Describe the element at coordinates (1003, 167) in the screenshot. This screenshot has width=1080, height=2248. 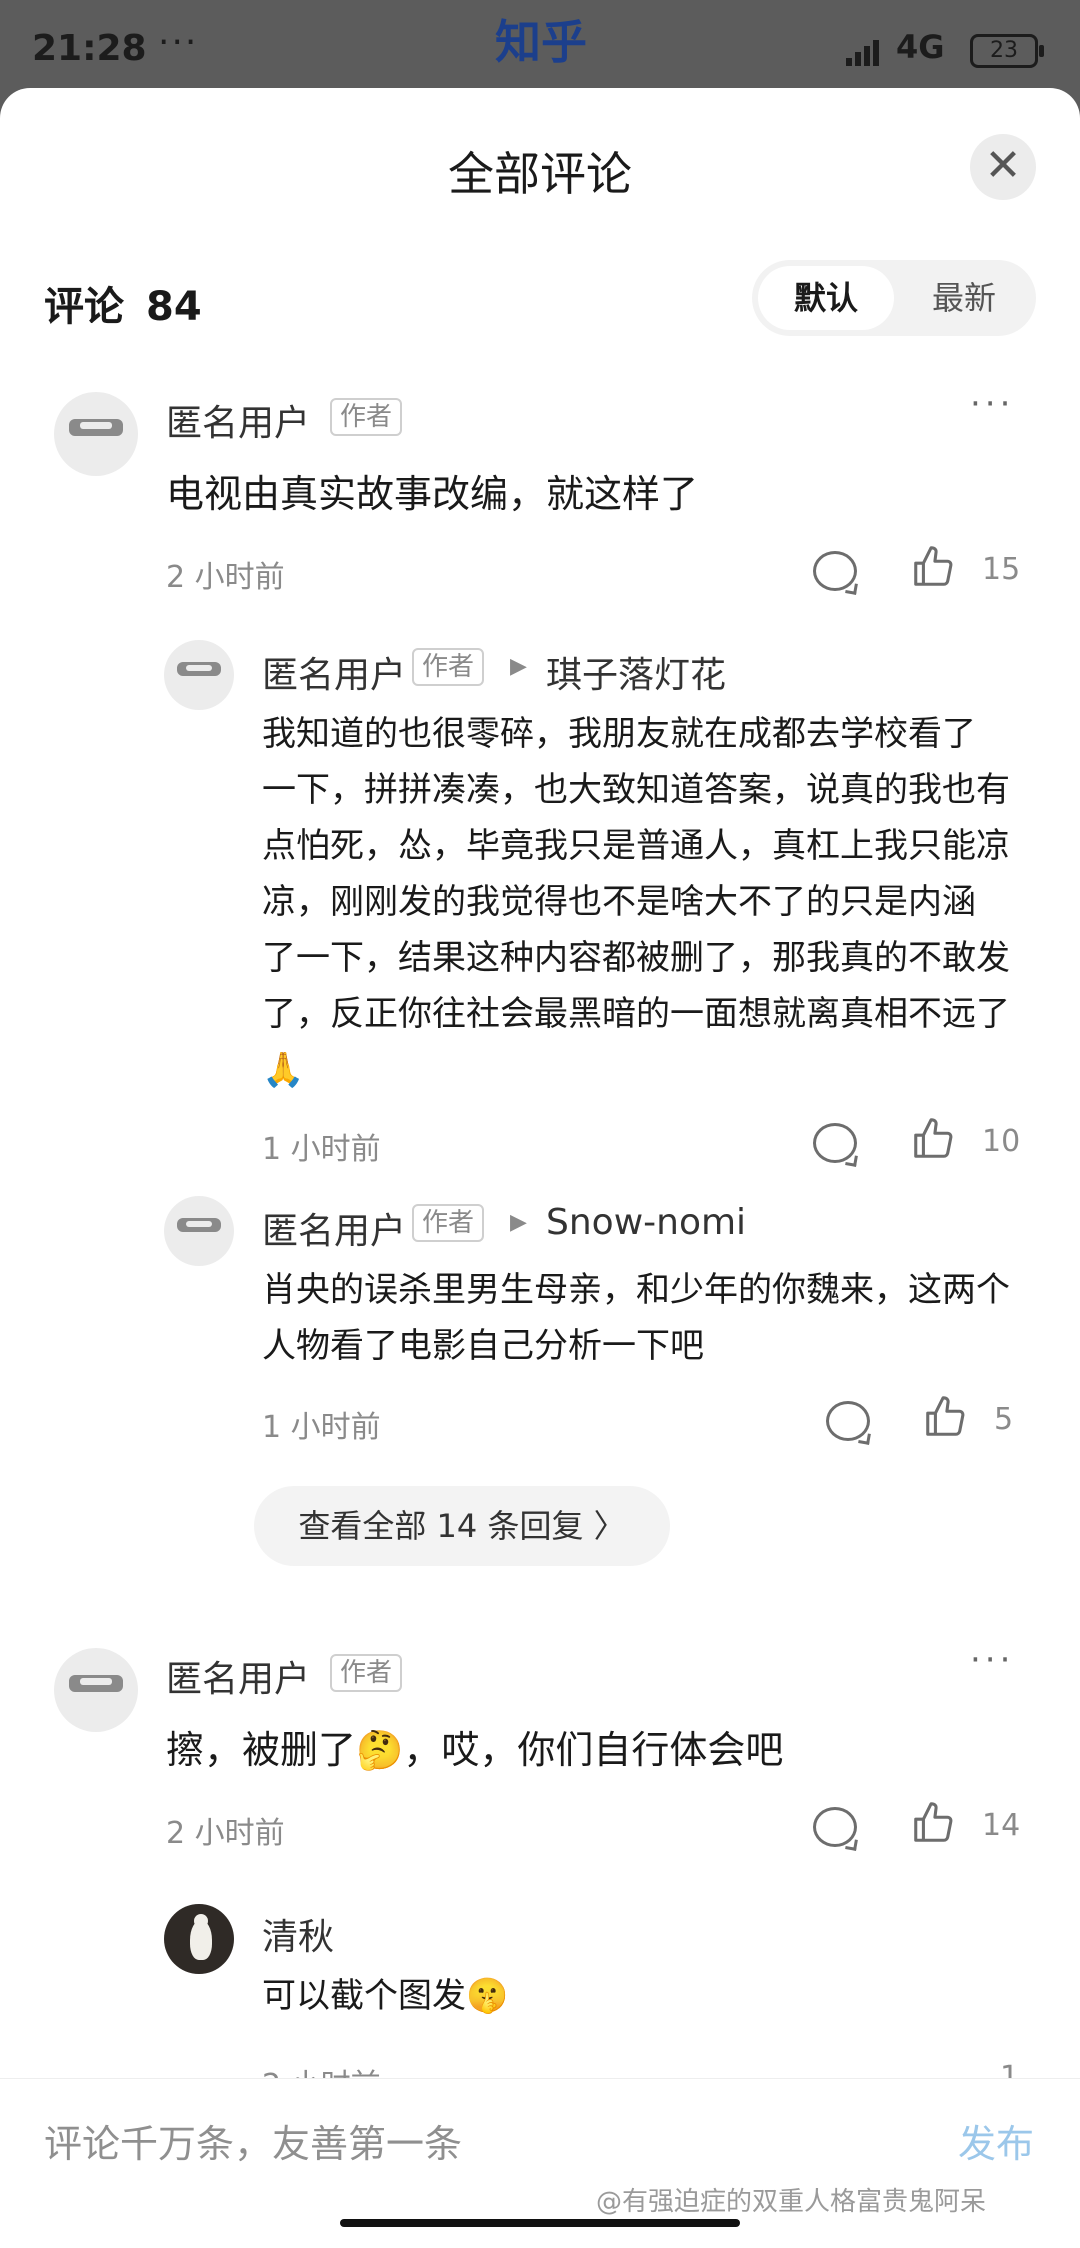
I see `close-button: ✕` at that location.